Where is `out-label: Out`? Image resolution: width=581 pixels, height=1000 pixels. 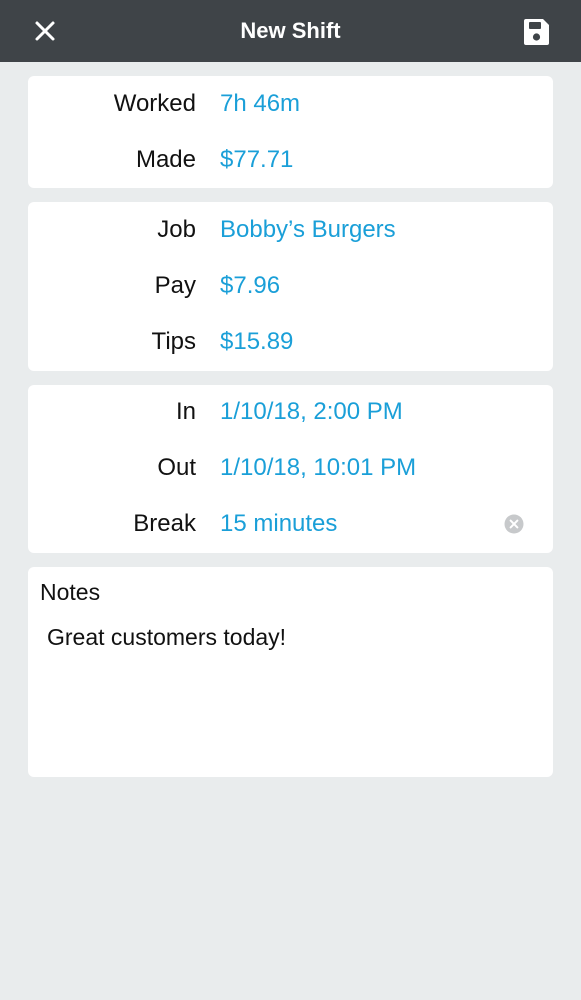 out-label: Out is located at coordinates (176, 467).